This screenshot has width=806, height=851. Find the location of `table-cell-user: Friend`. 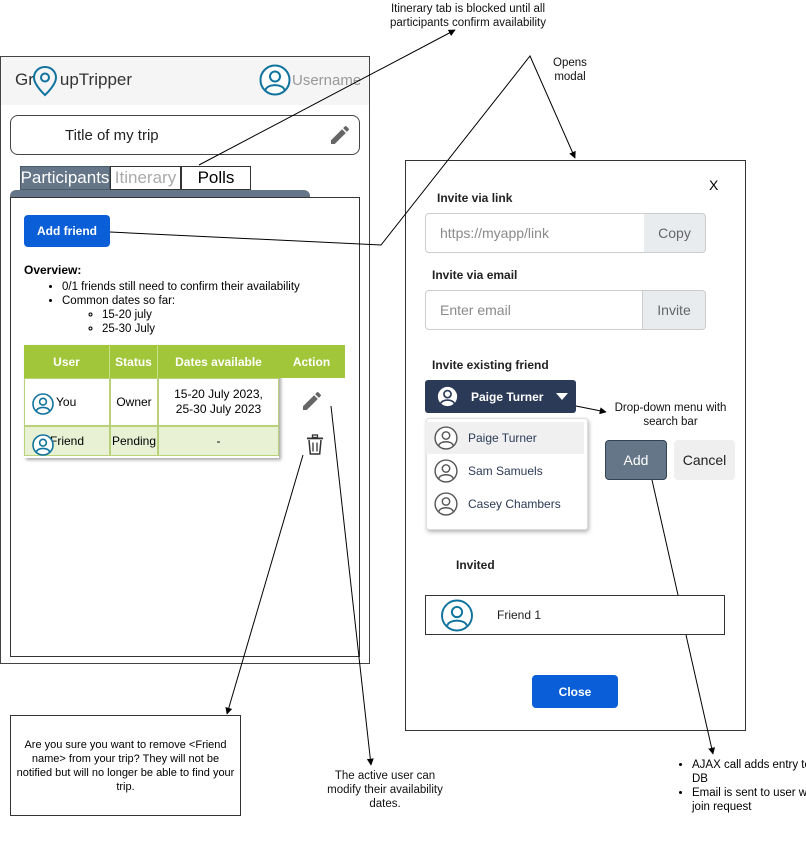

table-cell-user: Friend is located at coordinates (67, 440).